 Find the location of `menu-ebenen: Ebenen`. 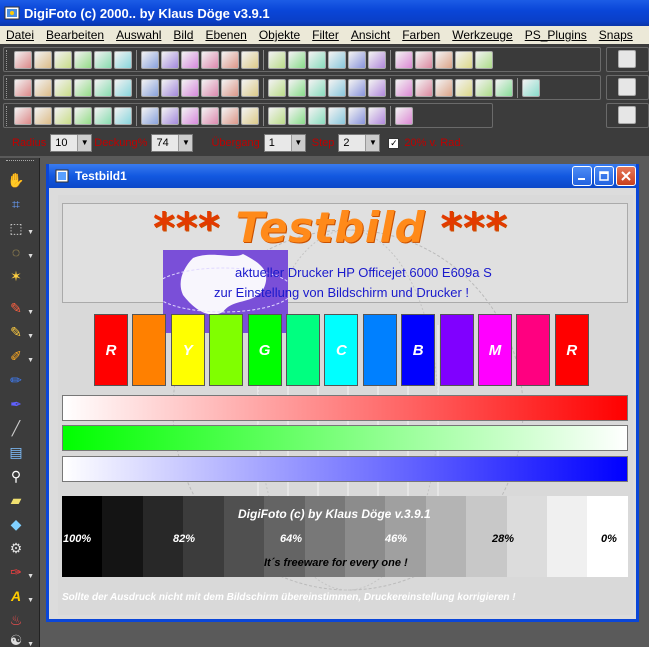

menu-ebenen: Ebenen is located at coordinates (225, 35).